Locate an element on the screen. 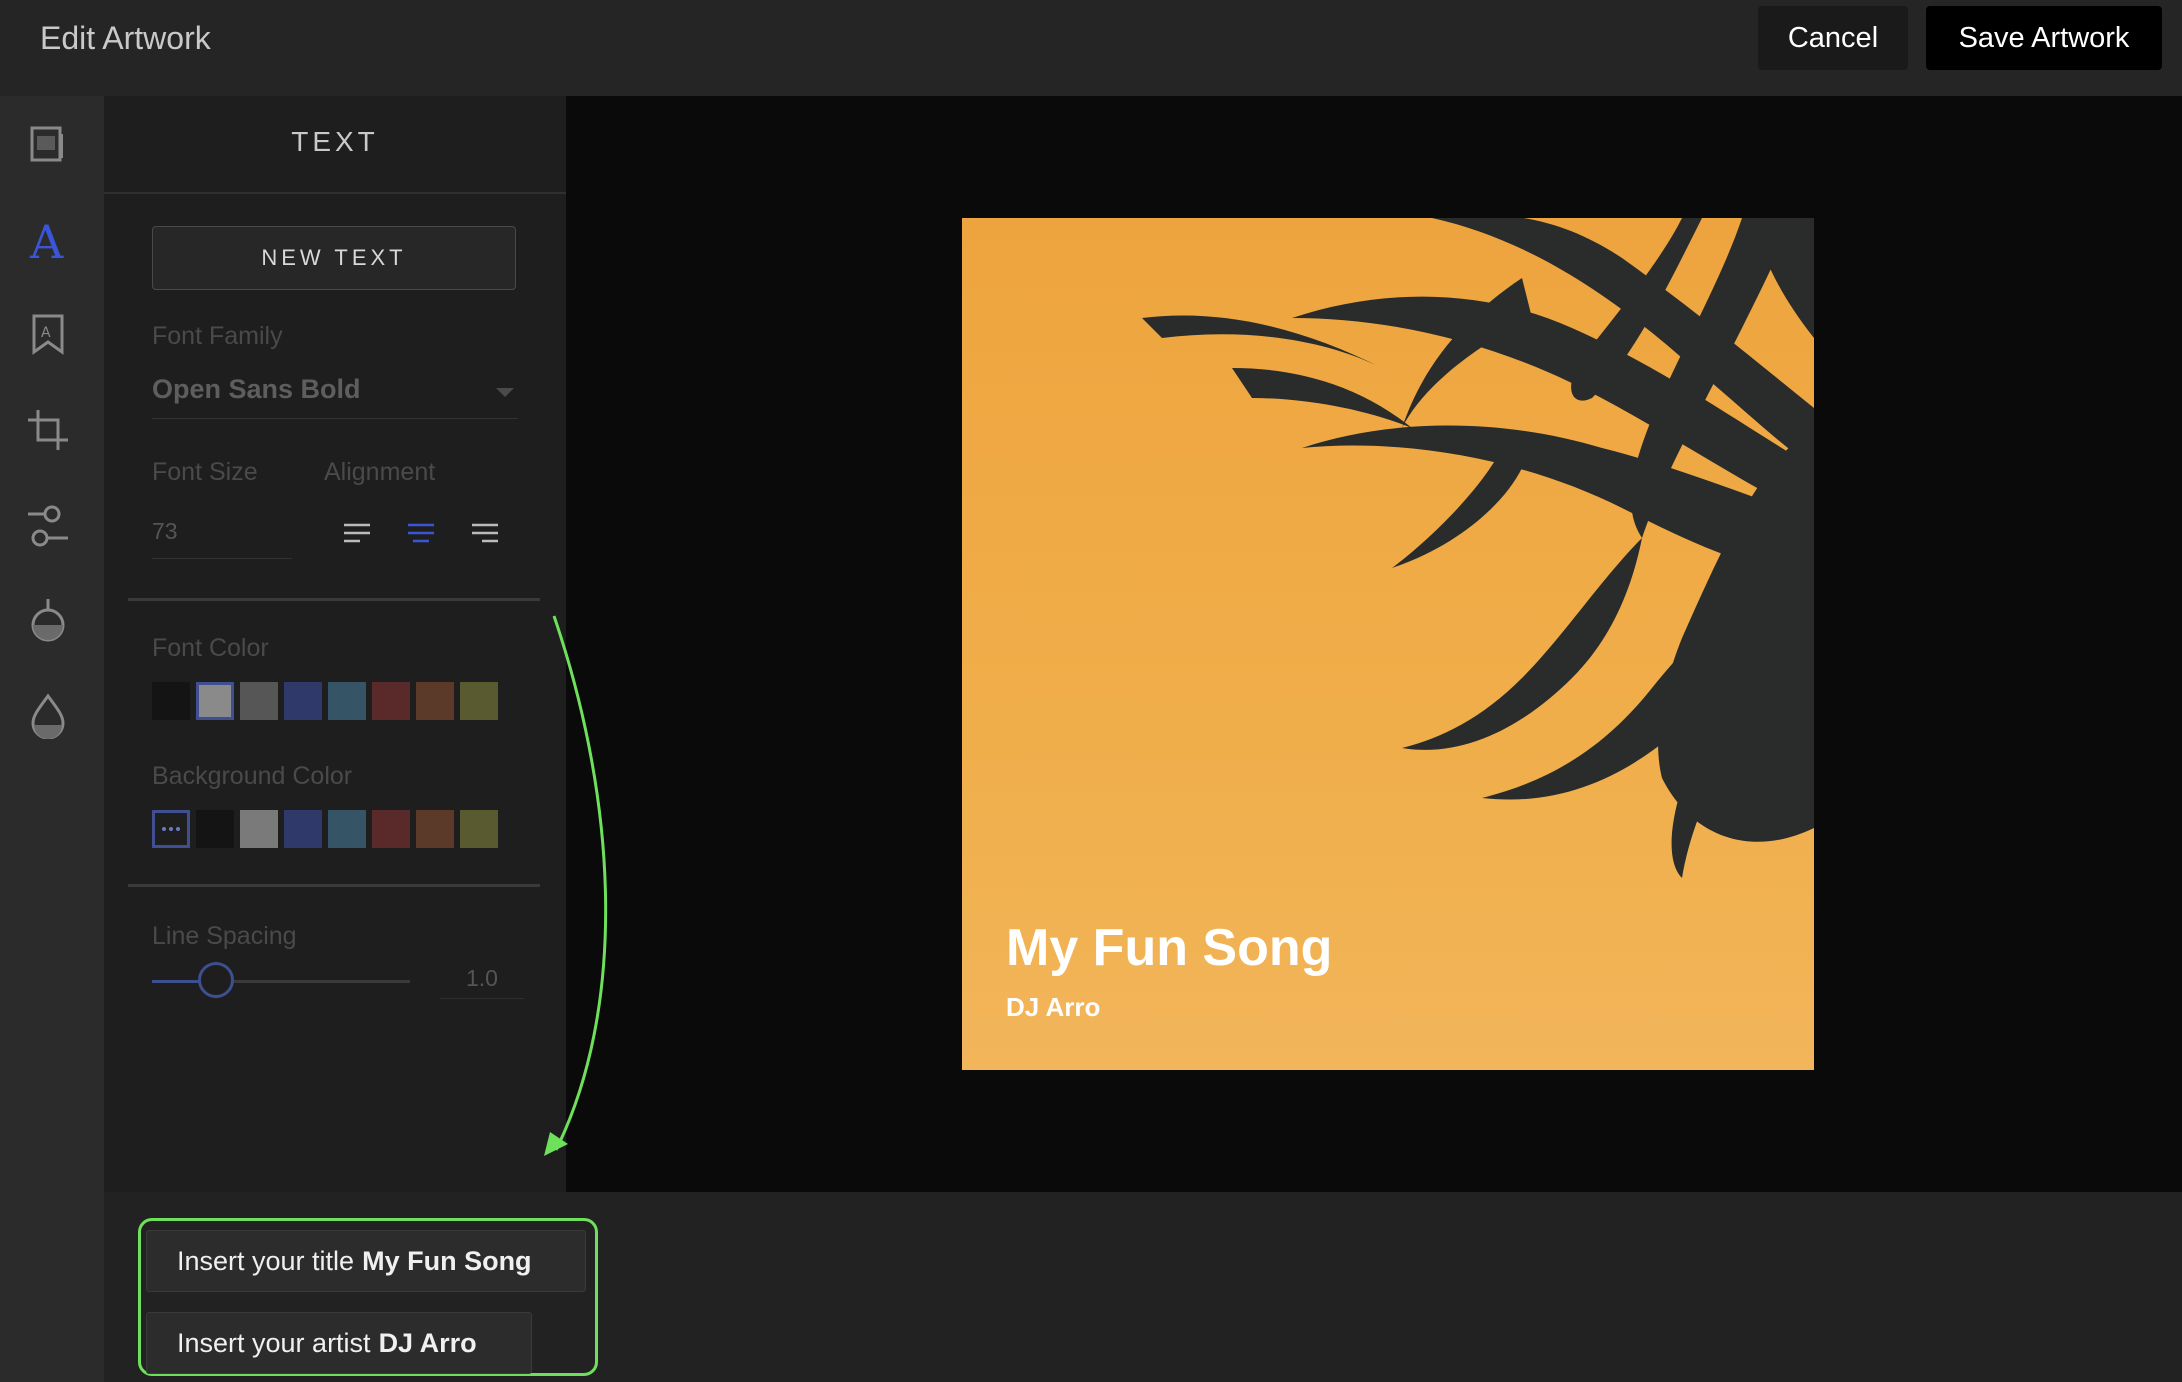  align-center-icon is located at coordinates (421, 533).